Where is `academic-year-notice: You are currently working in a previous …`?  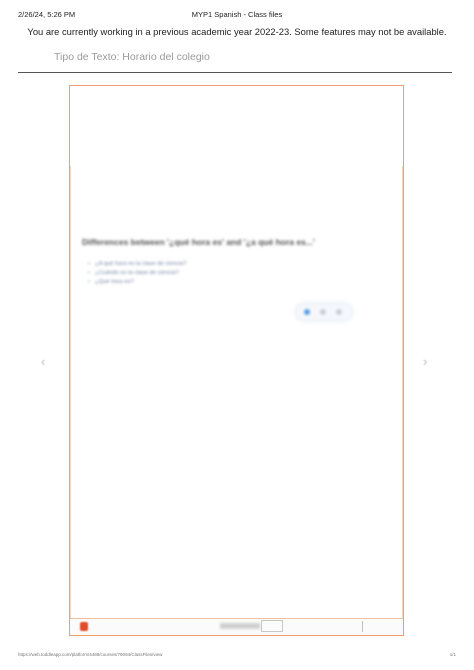
academic-year-notice: You are currently working in a previous … is located at coordinates (237, 31).